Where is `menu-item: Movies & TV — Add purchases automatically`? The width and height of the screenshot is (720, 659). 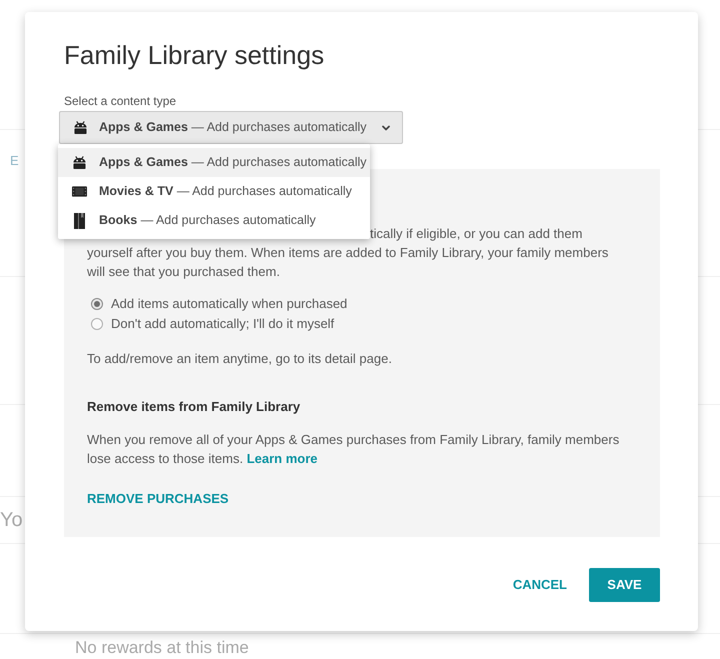
menu-item: Movies & TV — Add purchases automatically is located at coordinates (214, 191).